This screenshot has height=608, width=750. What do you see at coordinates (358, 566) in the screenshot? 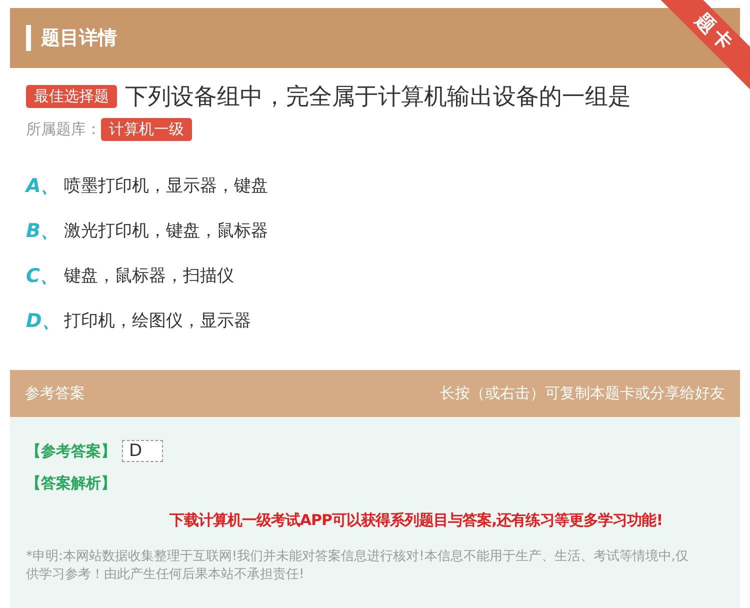
I see `disclaimer-text: *申明:本网站数据收集整理于互联网!我们并未能对答案信息进行核对!本信息不能用于生产、生活、考试等情境中,仅供学习参考！由此产生任何后果本站不承担责任!` at bounding box center [358, 566].